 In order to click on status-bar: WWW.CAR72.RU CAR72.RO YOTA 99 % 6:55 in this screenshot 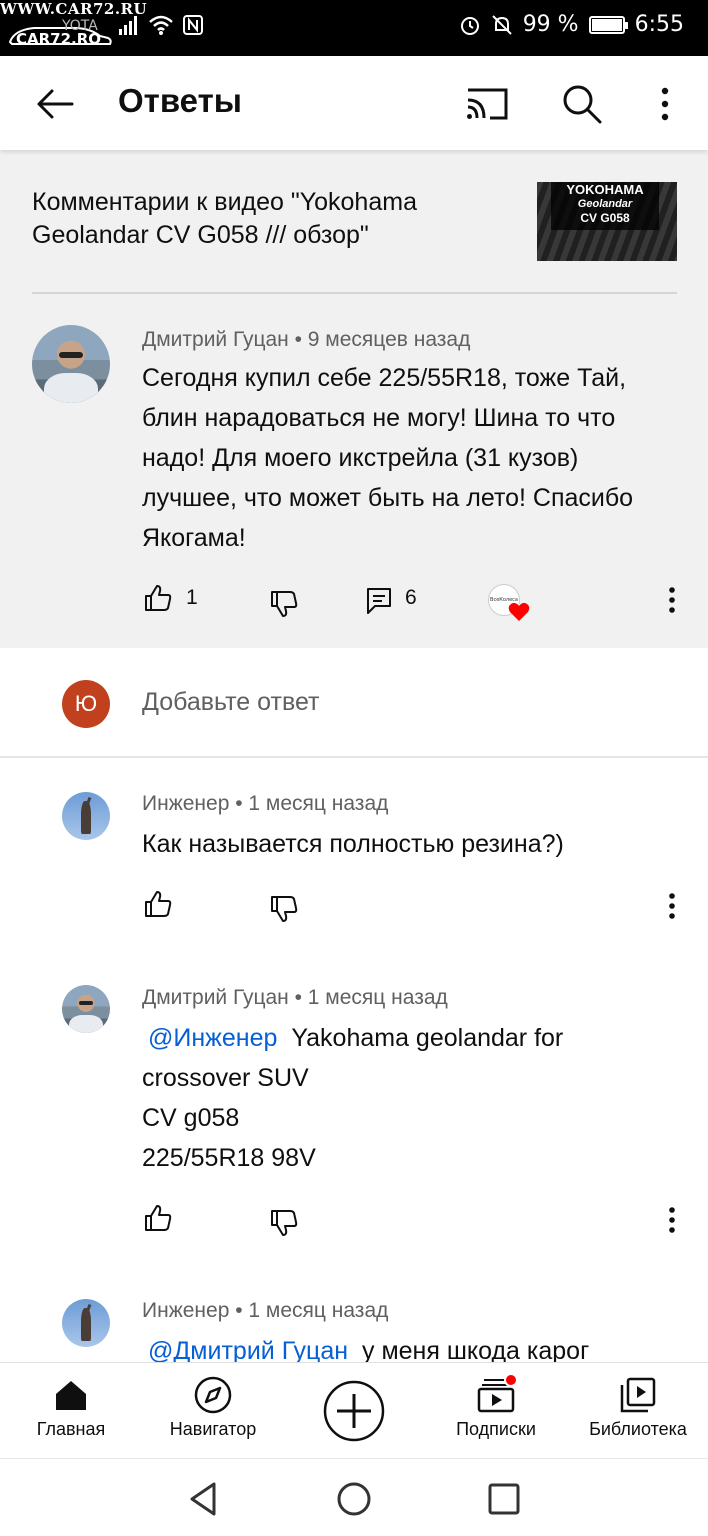, I will do `click(354, 28)`.